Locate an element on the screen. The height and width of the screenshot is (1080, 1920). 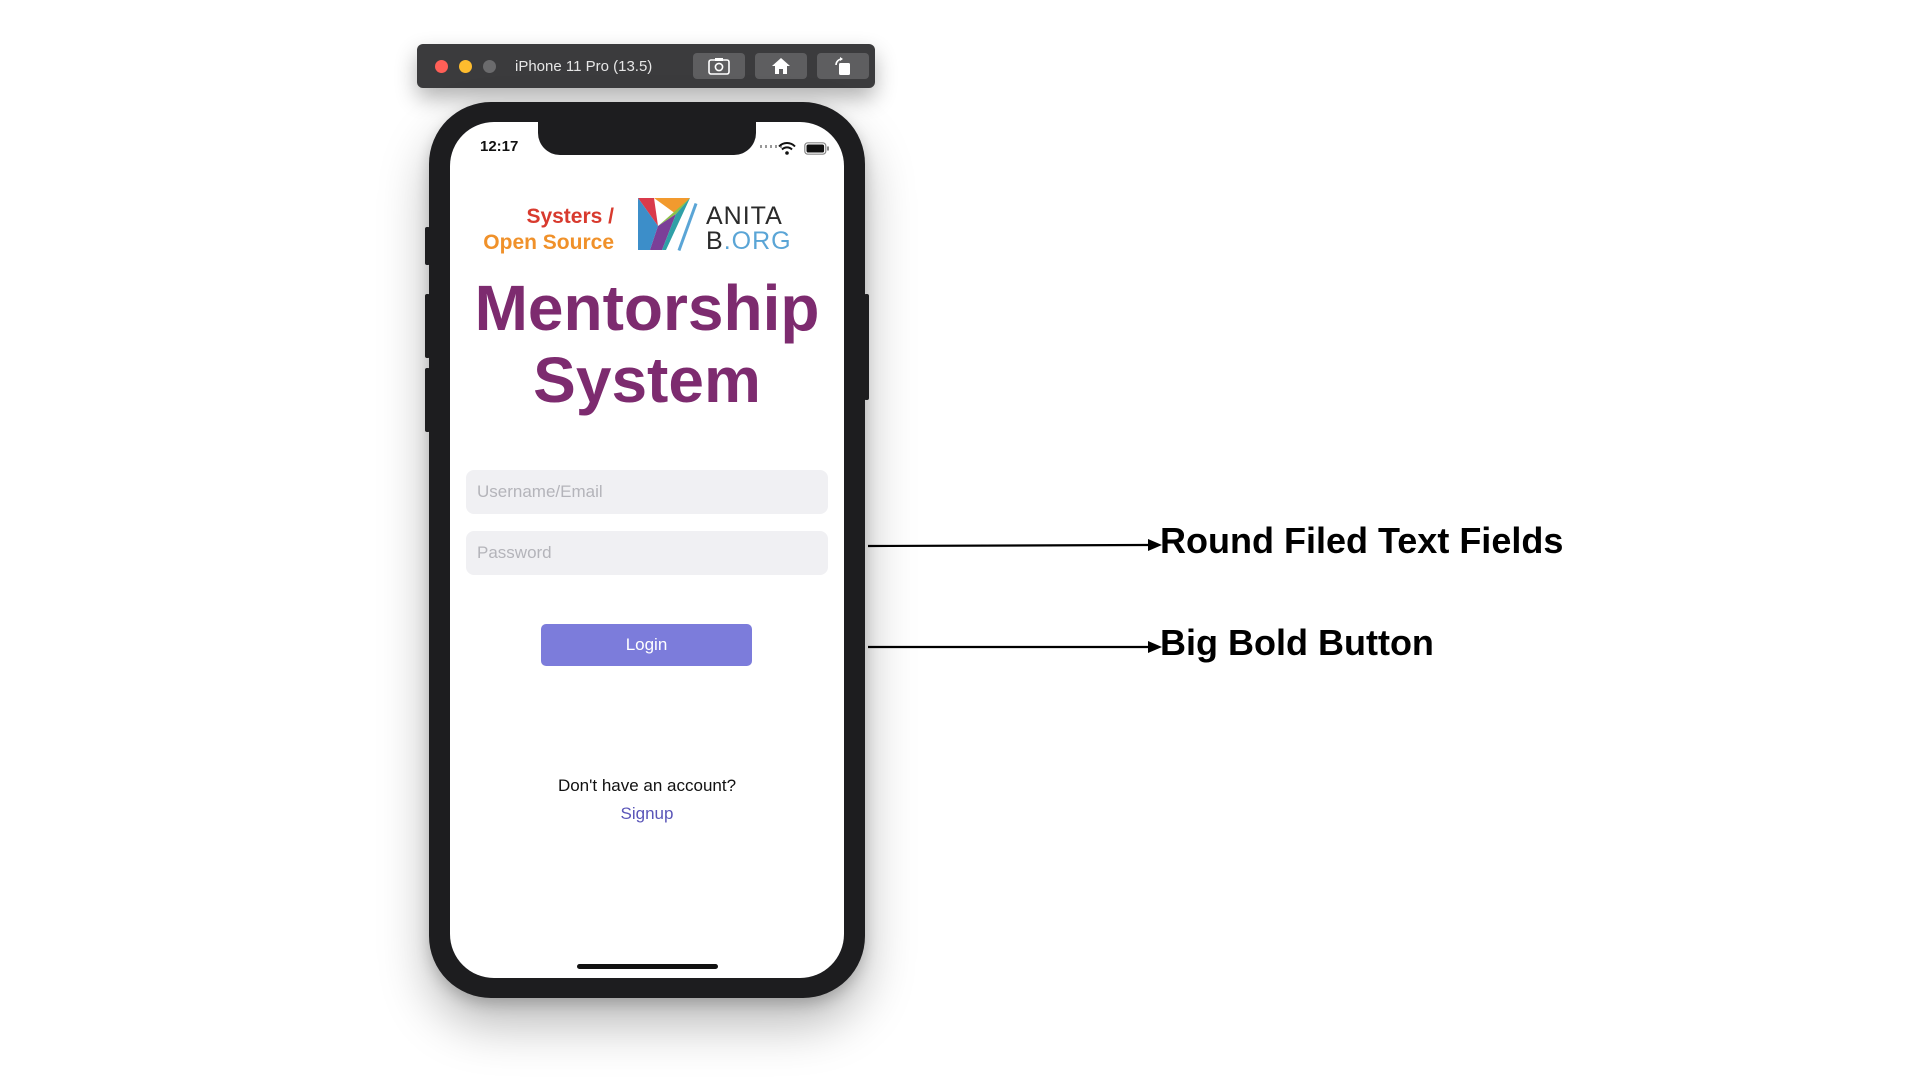
arrow-to-text-fields is located at coordinates (1014, 545).